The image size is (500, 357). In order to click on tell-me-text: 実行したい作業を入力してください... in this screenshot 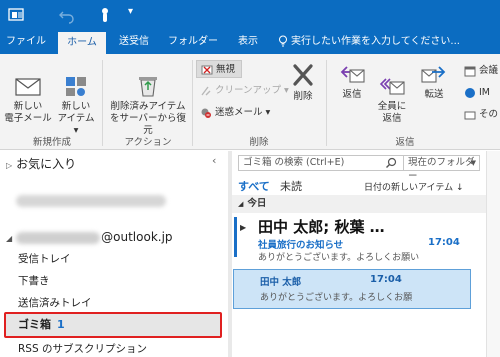, I will do `click(375, 41)`.